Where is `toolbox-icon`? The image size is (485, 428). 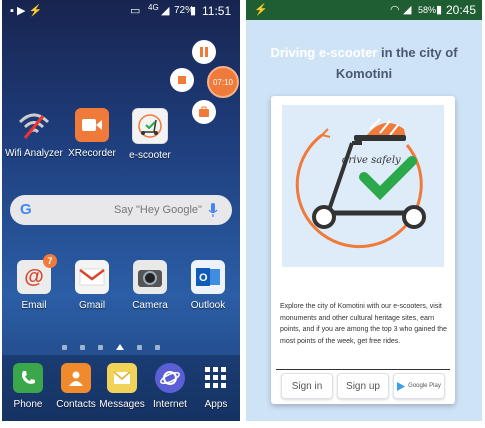 toolbox-icon is located at coordinates (204, 111).